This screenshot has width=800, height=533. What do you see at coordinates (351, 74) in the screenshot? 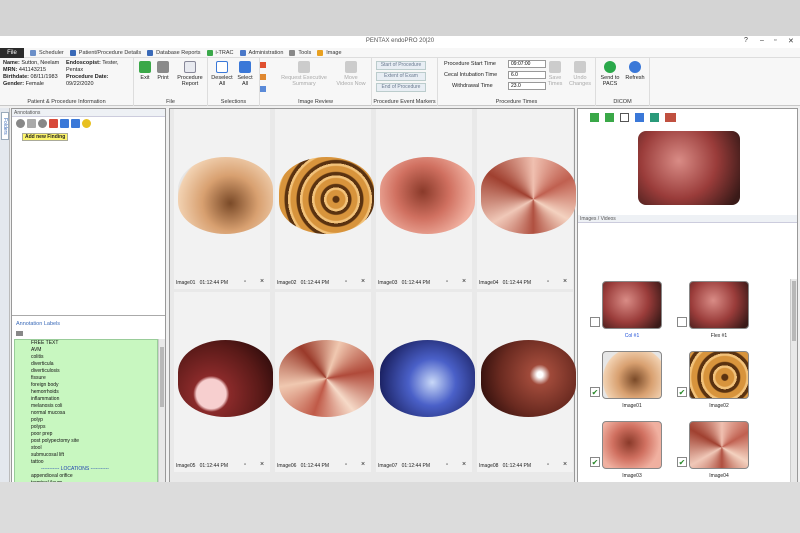
I see `move-videos-button: Move Videos Now` at bounding box center [351, 74].